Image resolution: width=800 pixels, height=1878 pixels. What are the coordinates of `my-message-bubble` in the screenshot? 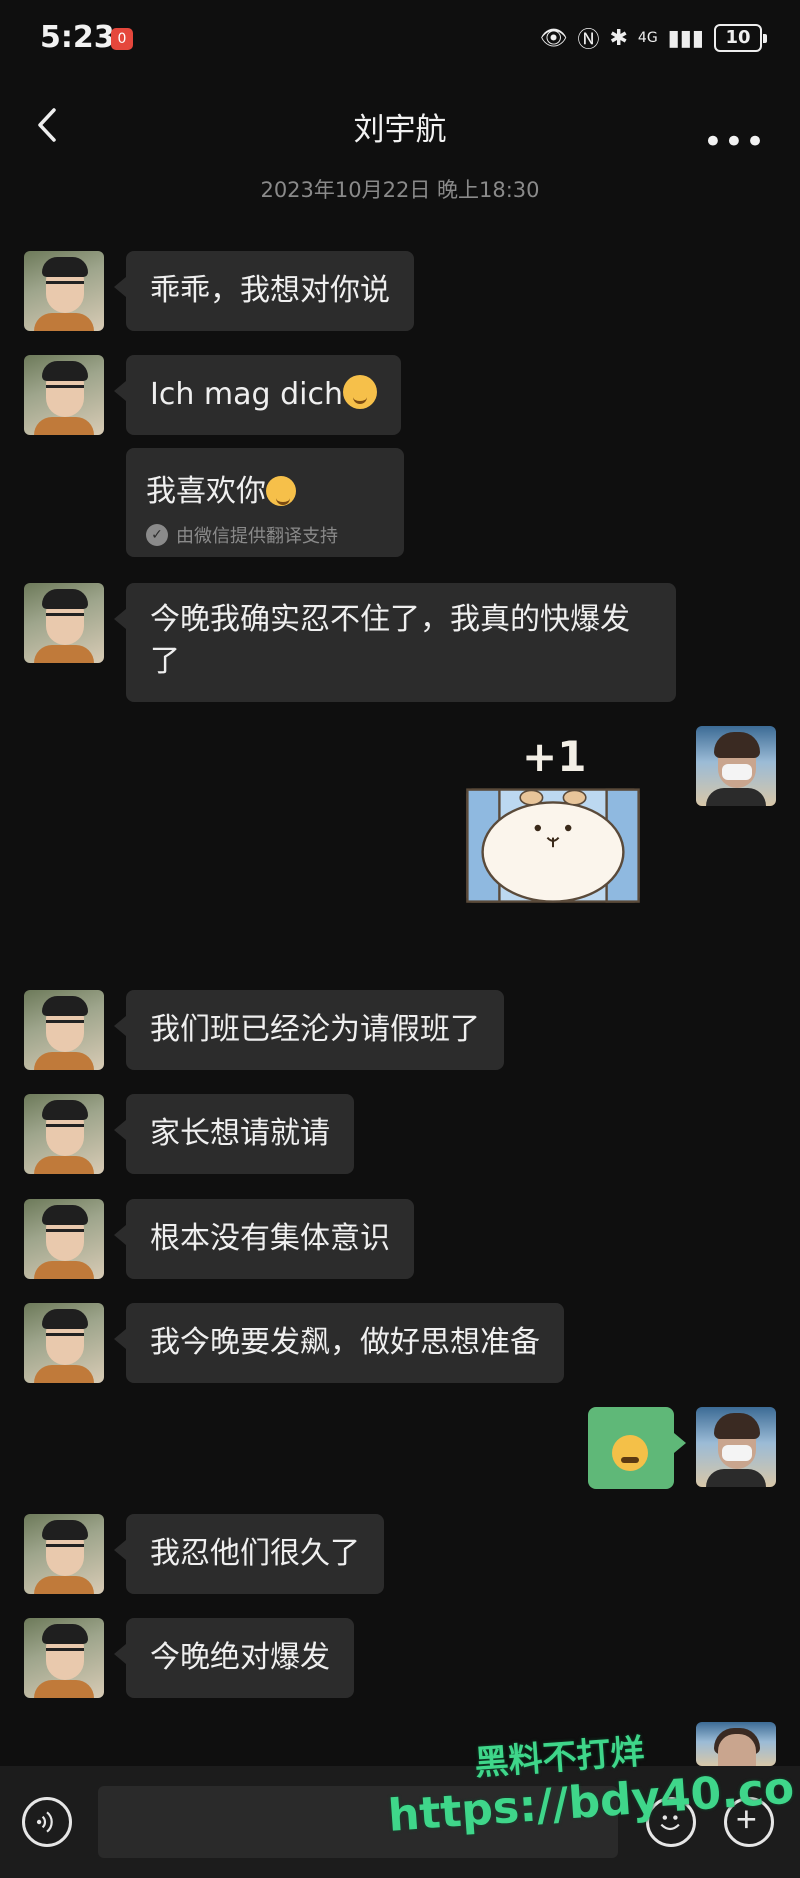 It's located at (637, 1448).